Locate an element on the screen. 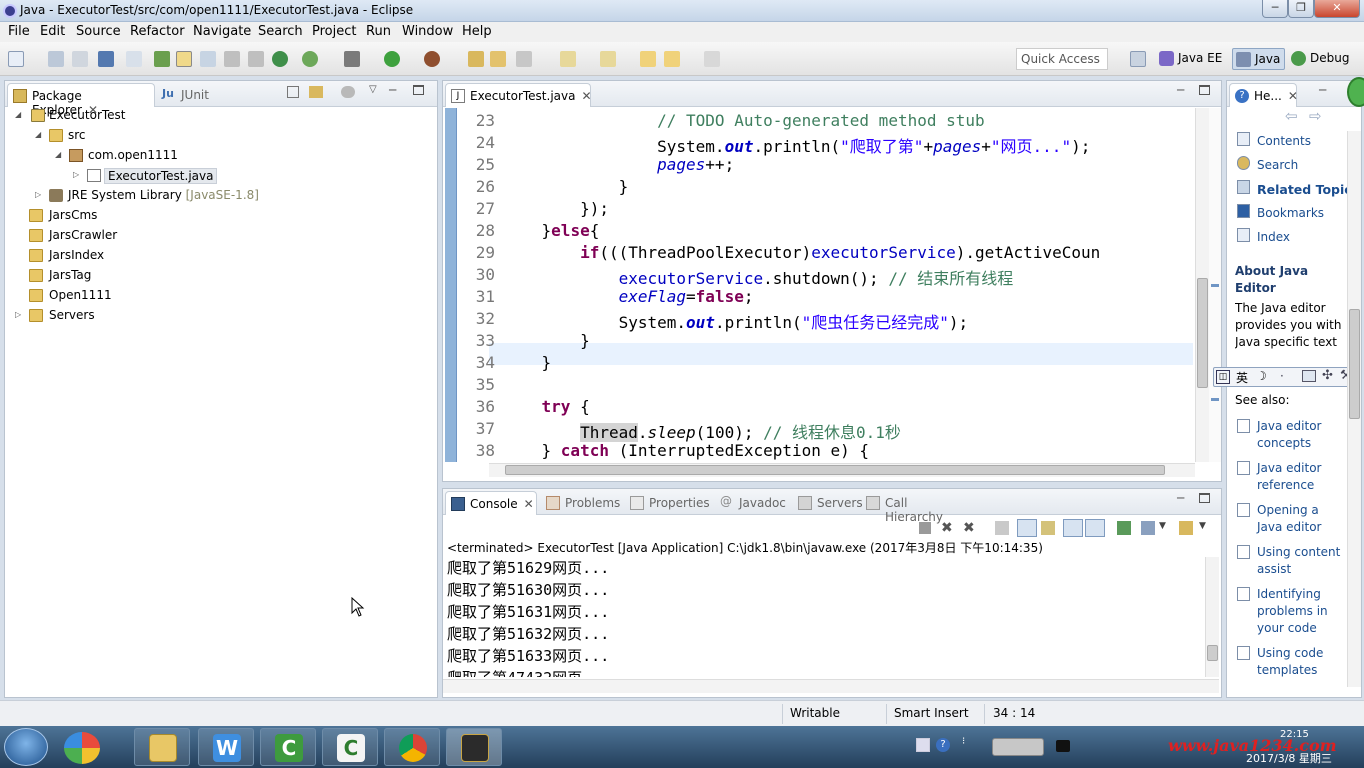 The height and width of the screenshot is (768, 1364). taskbar-explorer is located at coordinates (162, 747).